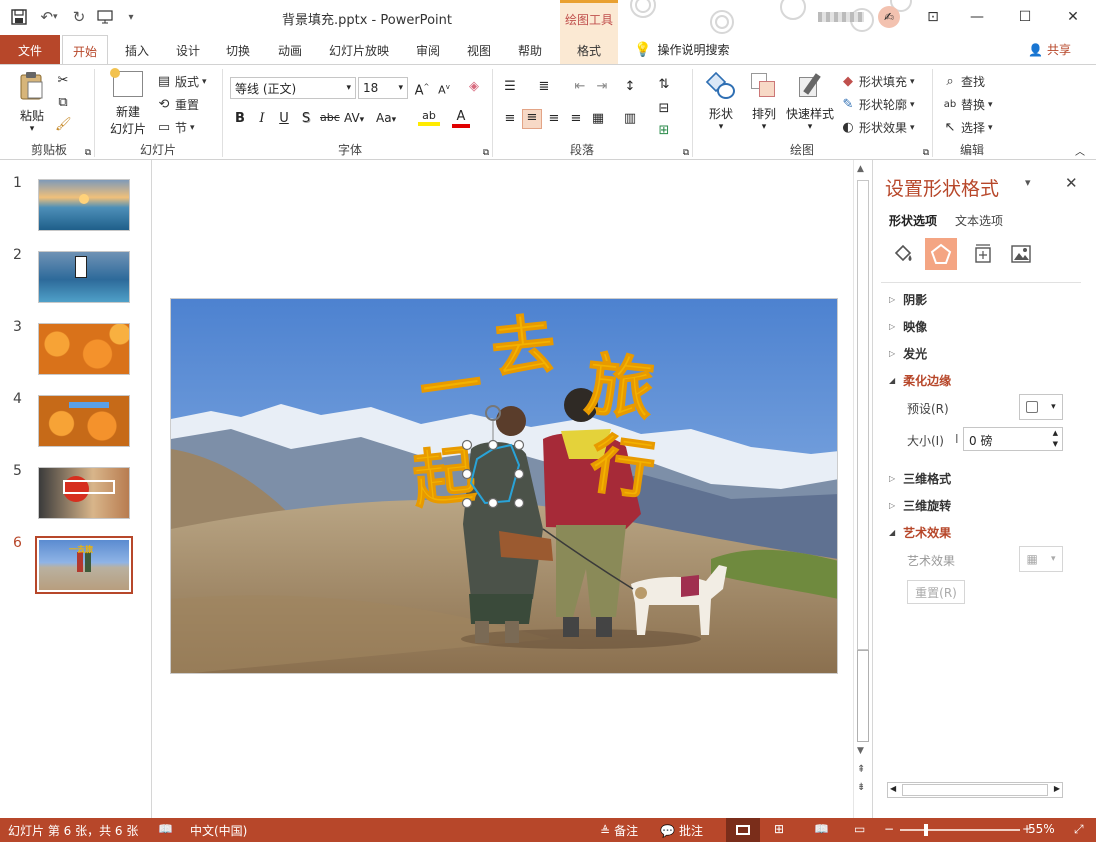  What do you see at coordinates (979, 220) in the screenshot?
I see `tab-text-options: 文本选项` at bounding box center [979, 220].